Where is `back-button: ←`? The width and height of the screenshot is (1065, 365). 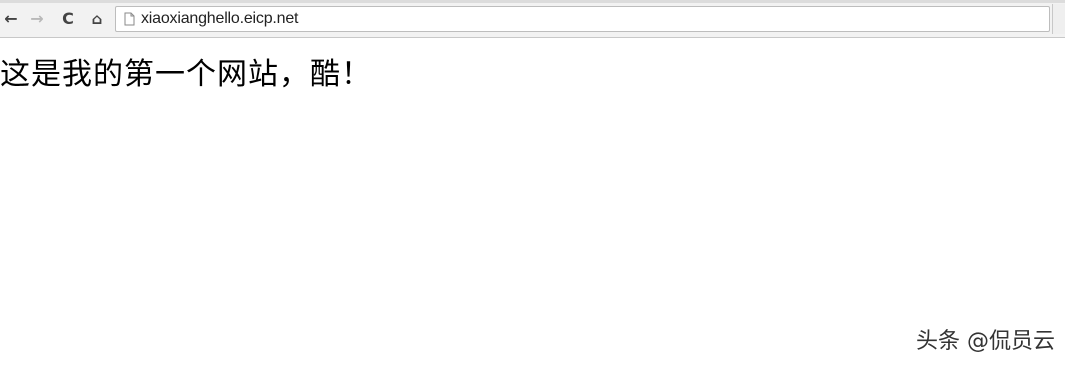 back-button: ← is located at coordinates (11, 19).